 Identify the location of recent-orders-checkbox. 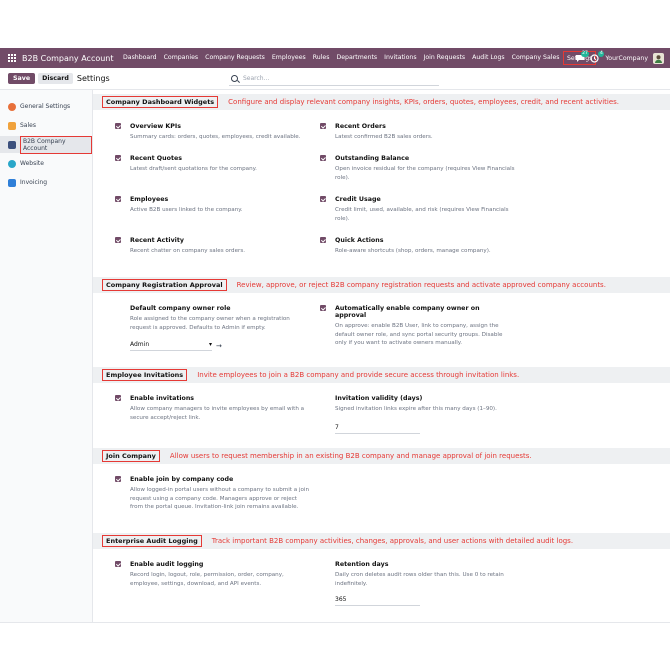
(323, 126).